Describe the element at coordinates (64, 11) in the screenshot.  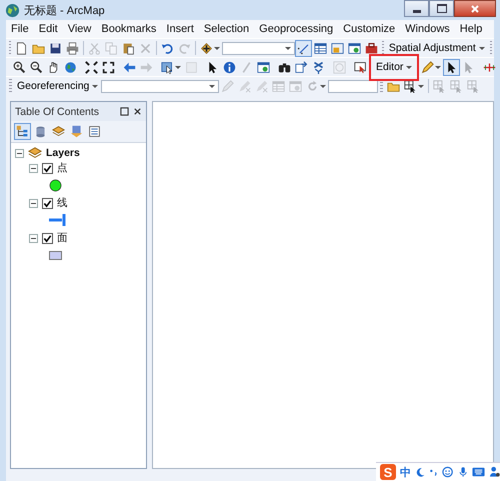
I see `window-title: 无标题 - ArcMap` at that location.